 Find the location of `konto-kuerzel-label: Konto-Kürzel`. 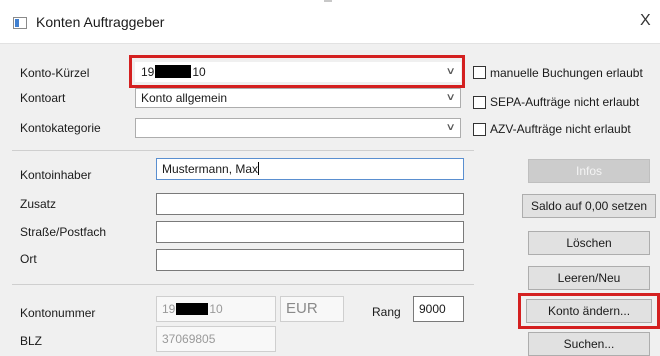

konto-kuerzel-label: Konto-Kürzel is located at coordinates (55, 73).